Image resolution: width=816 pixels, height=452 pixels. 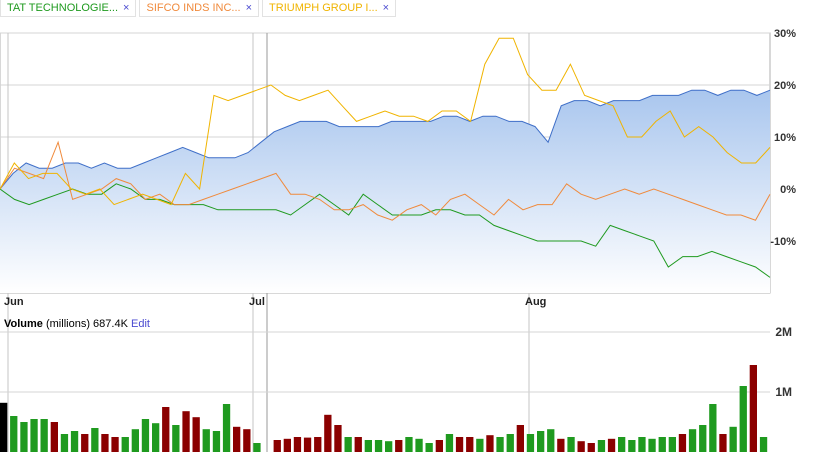 I want to click on volume-tick-label: 2M, so click(x=783, y=332).